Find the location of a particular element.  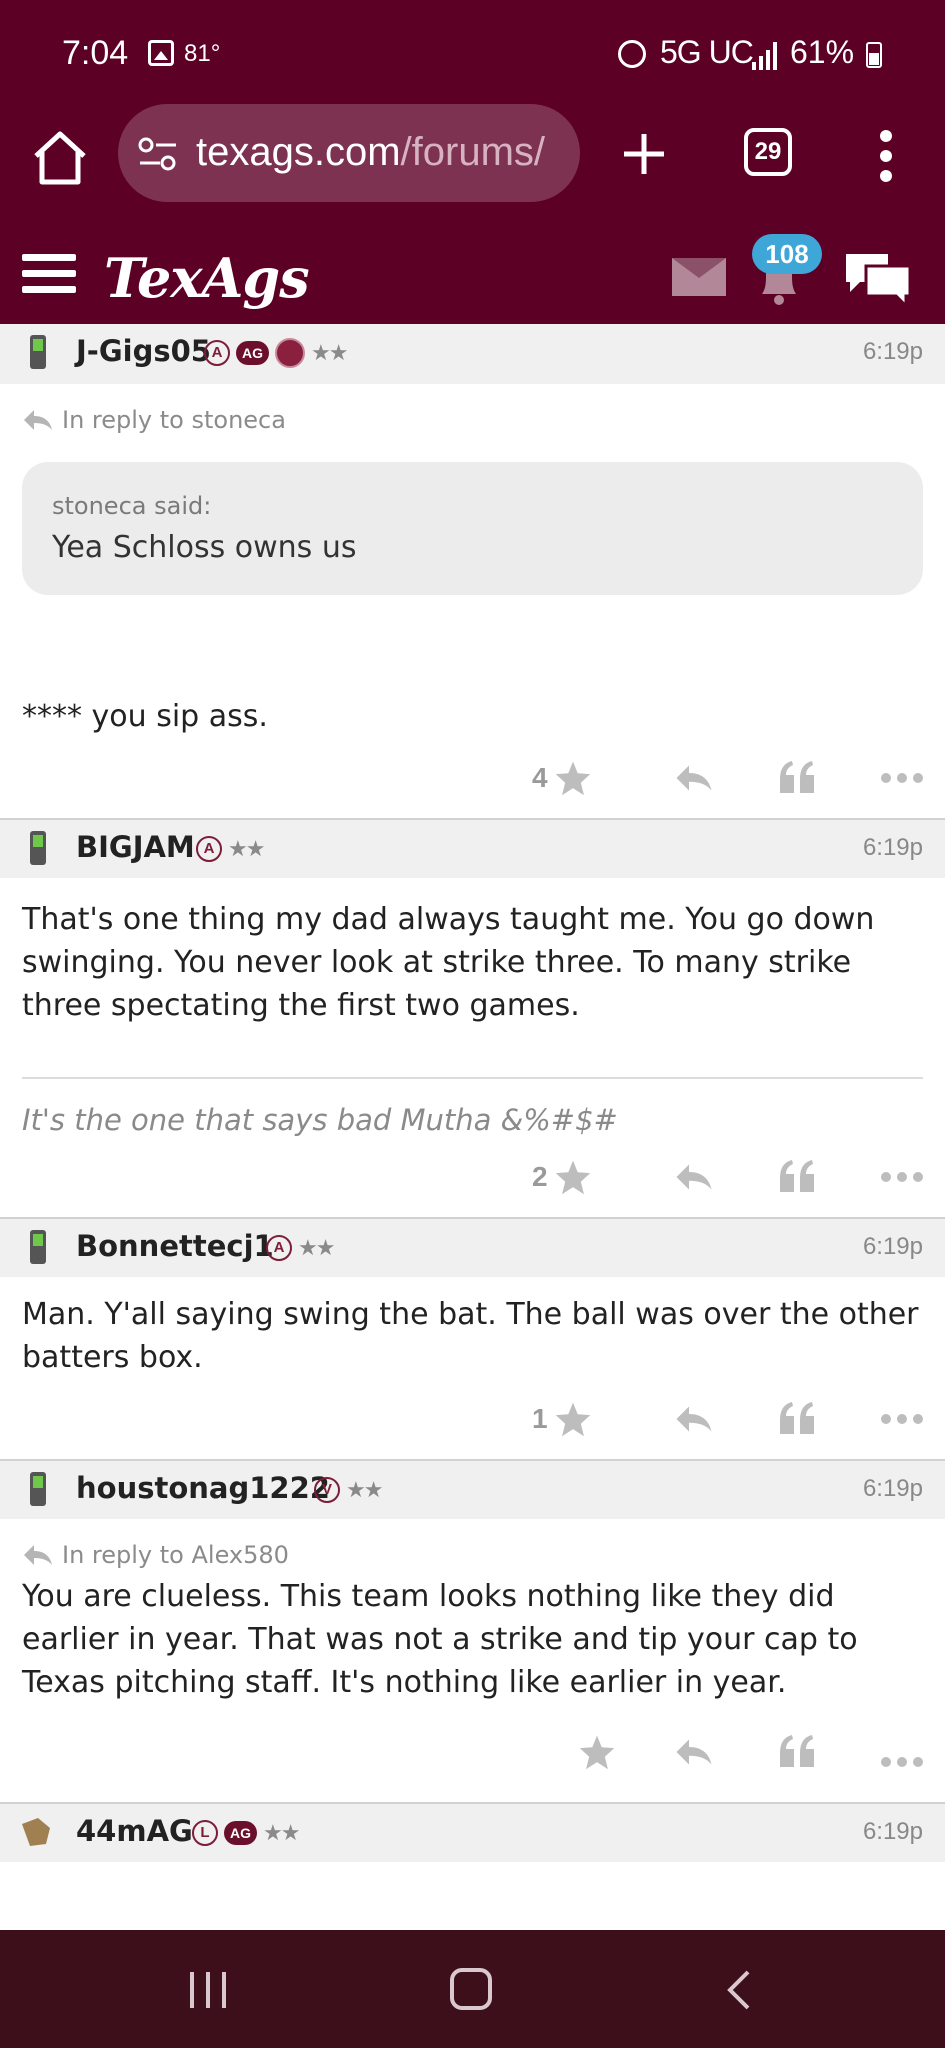

reply-to-link: In reply to stoneca is located at coordinates (472, 409).